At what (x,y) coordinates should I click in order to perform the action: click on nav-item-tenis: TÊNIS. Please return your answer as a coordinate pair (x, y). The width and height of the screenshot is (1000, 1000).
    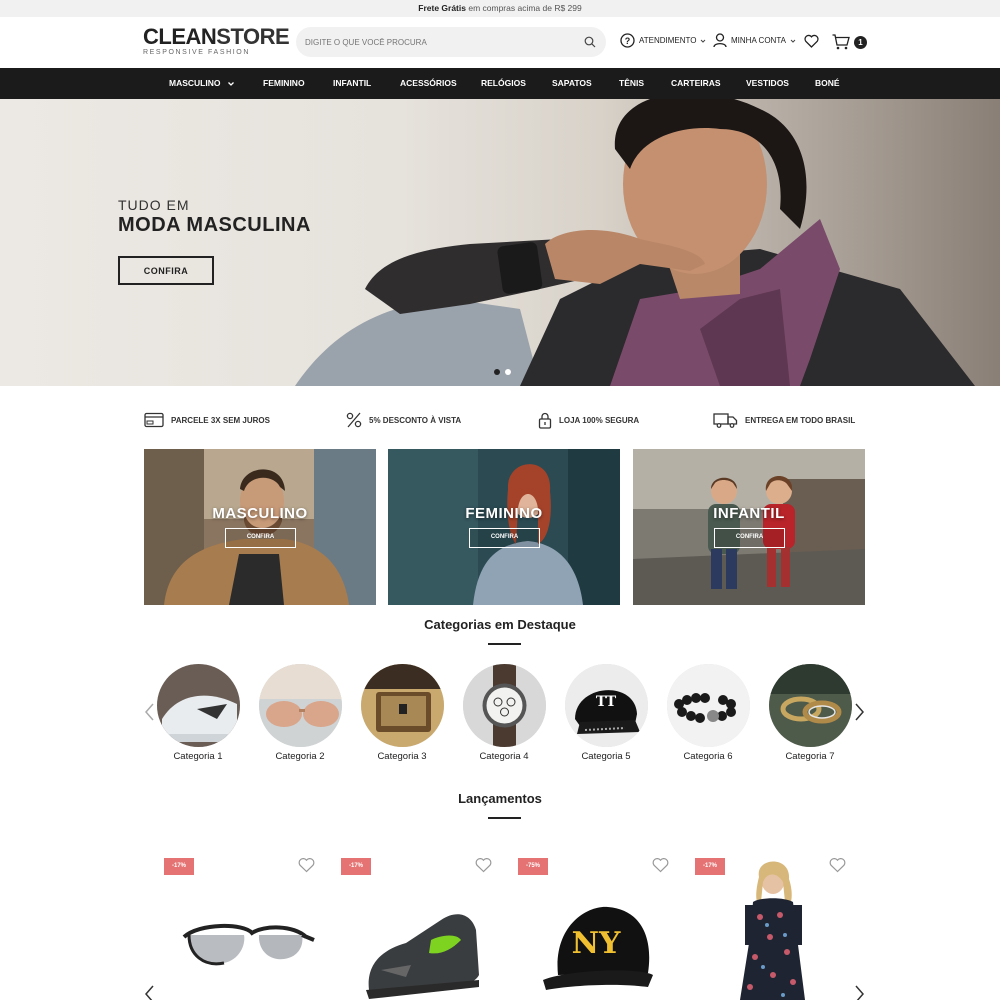
    Looking at the image, I should click on (631, 83).